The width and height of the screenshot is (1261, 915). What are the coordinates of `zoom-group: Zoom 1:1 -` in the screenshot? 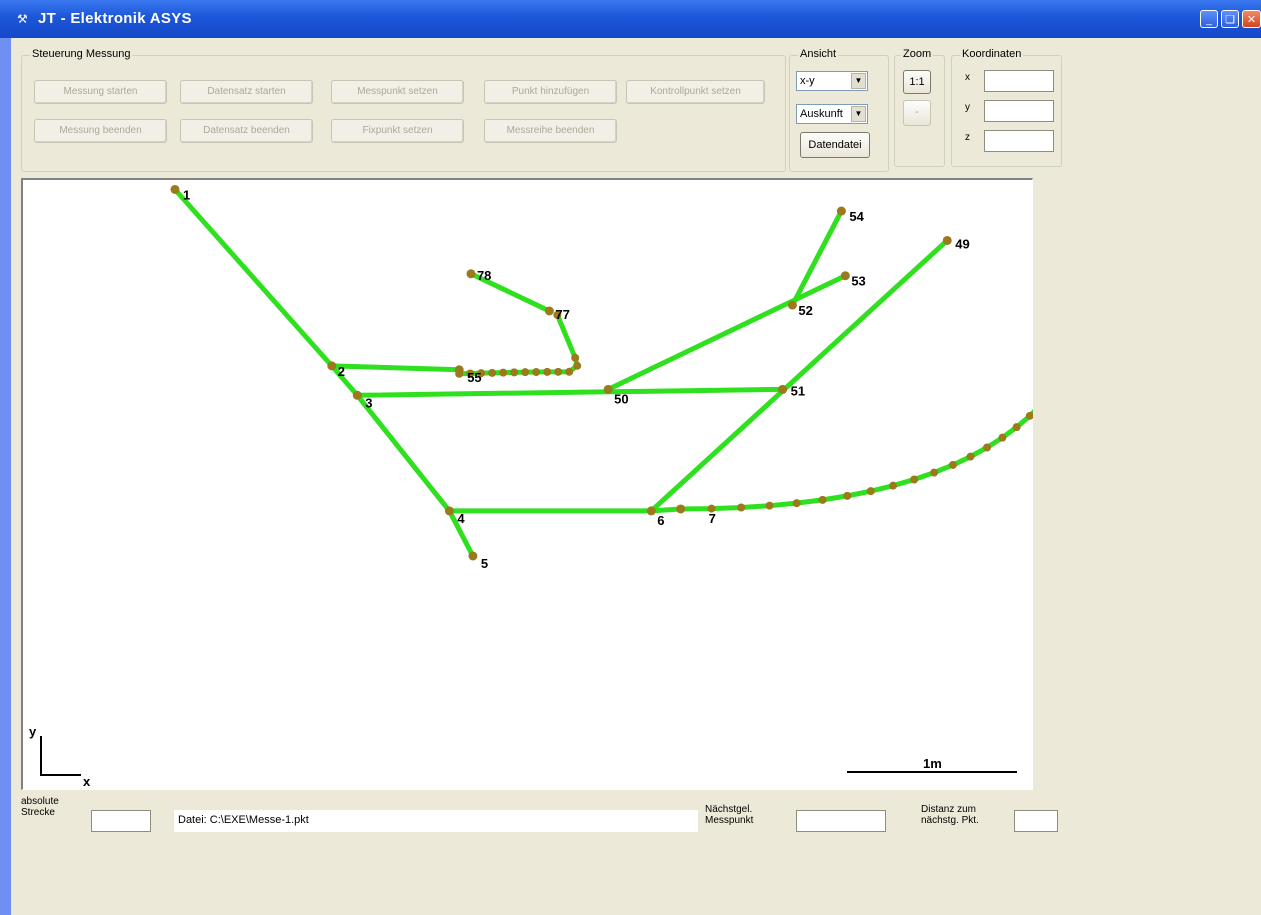 It's located at (919, 107).